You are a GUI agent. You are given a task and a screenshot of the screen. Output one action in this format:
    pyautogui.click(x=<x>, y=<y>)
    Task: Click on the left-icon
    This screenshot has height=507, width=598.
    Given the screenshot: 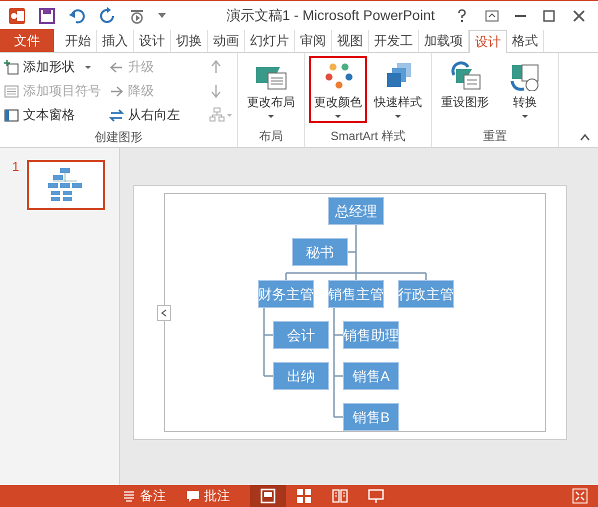 What is the action you would take?
    pyautogui.click(x=116, y=67)
    